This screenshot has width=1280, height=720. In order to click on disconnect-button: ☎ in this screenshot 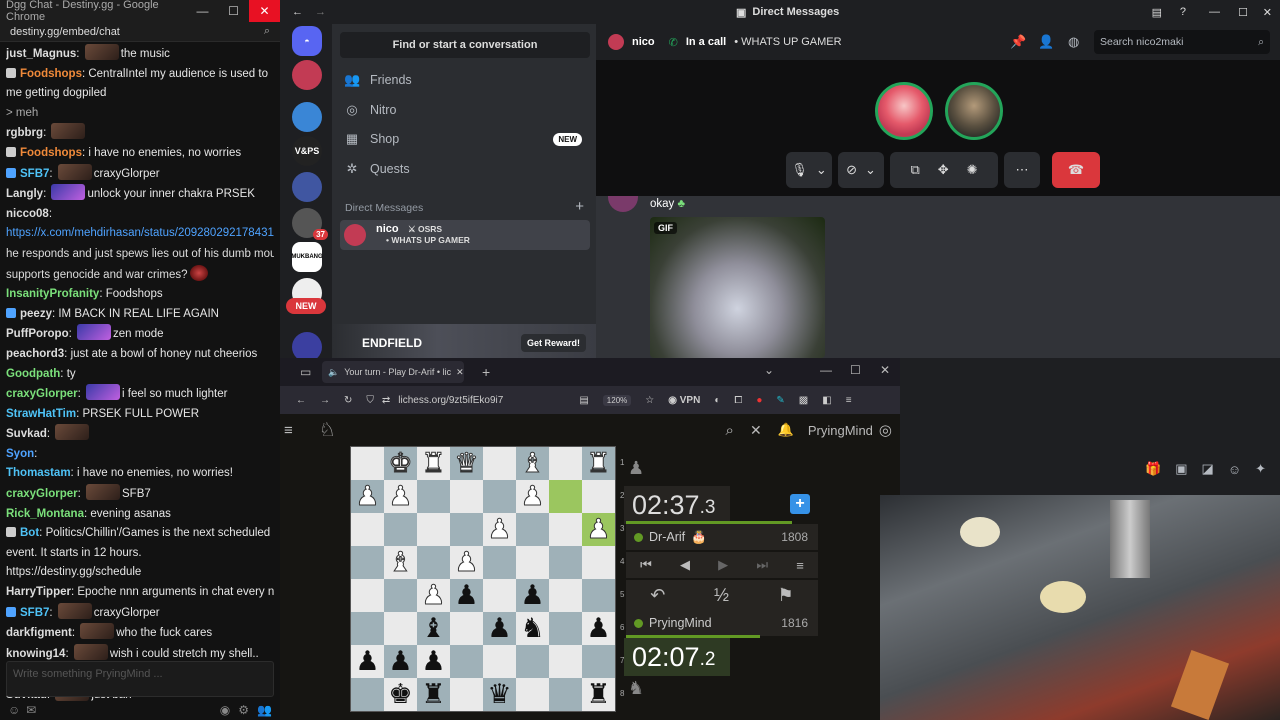, I will do `click(1076, 170)`.